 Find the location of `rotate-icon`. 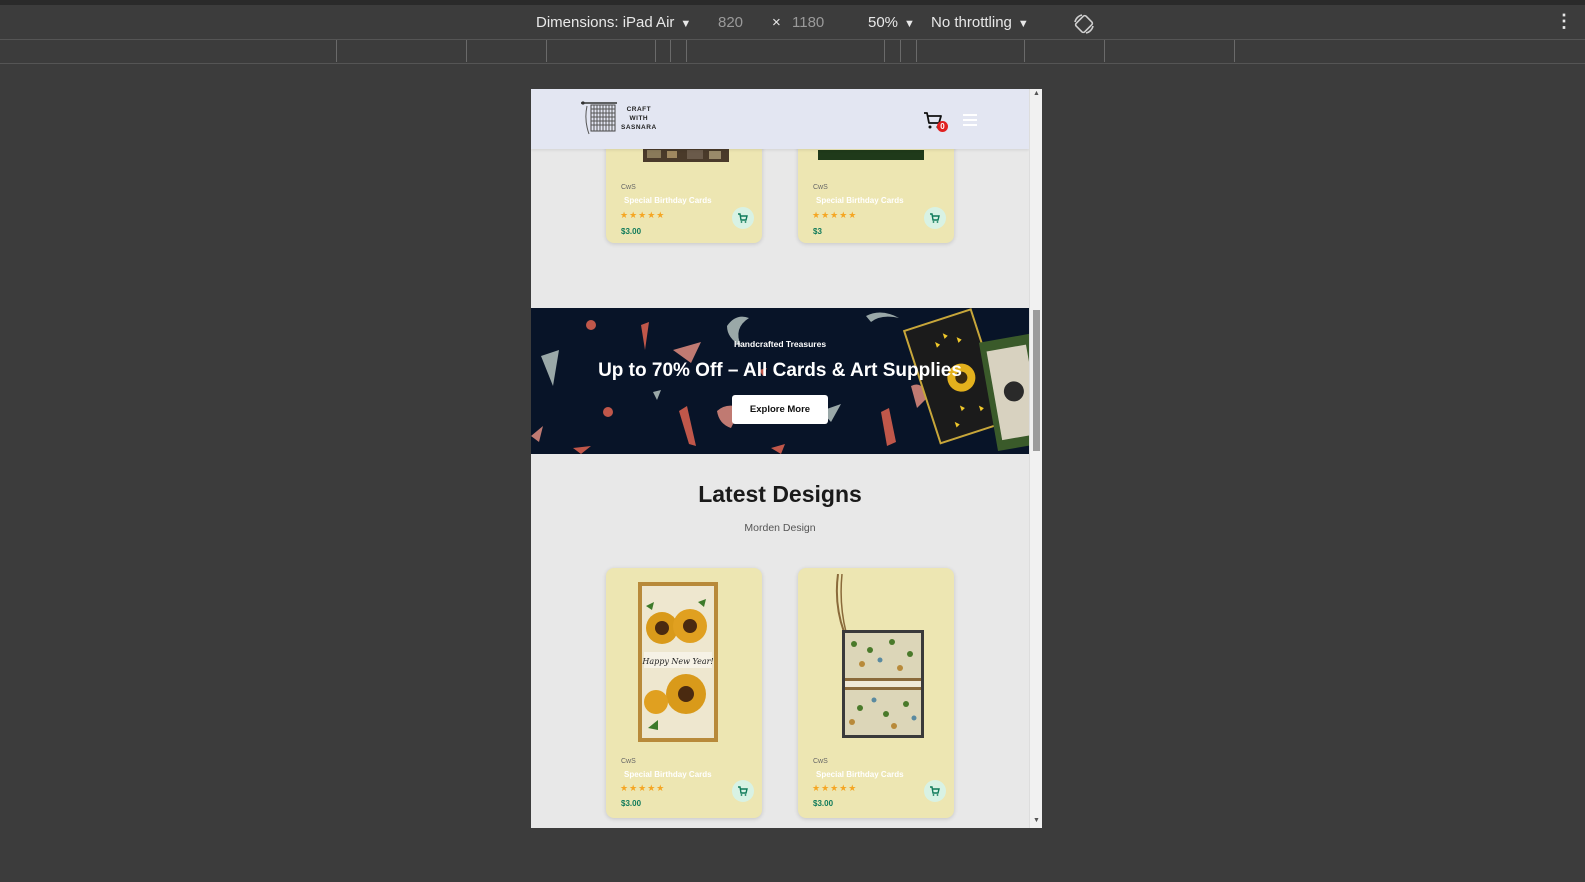

rotate-icon is located at coordinates (1084, 24).